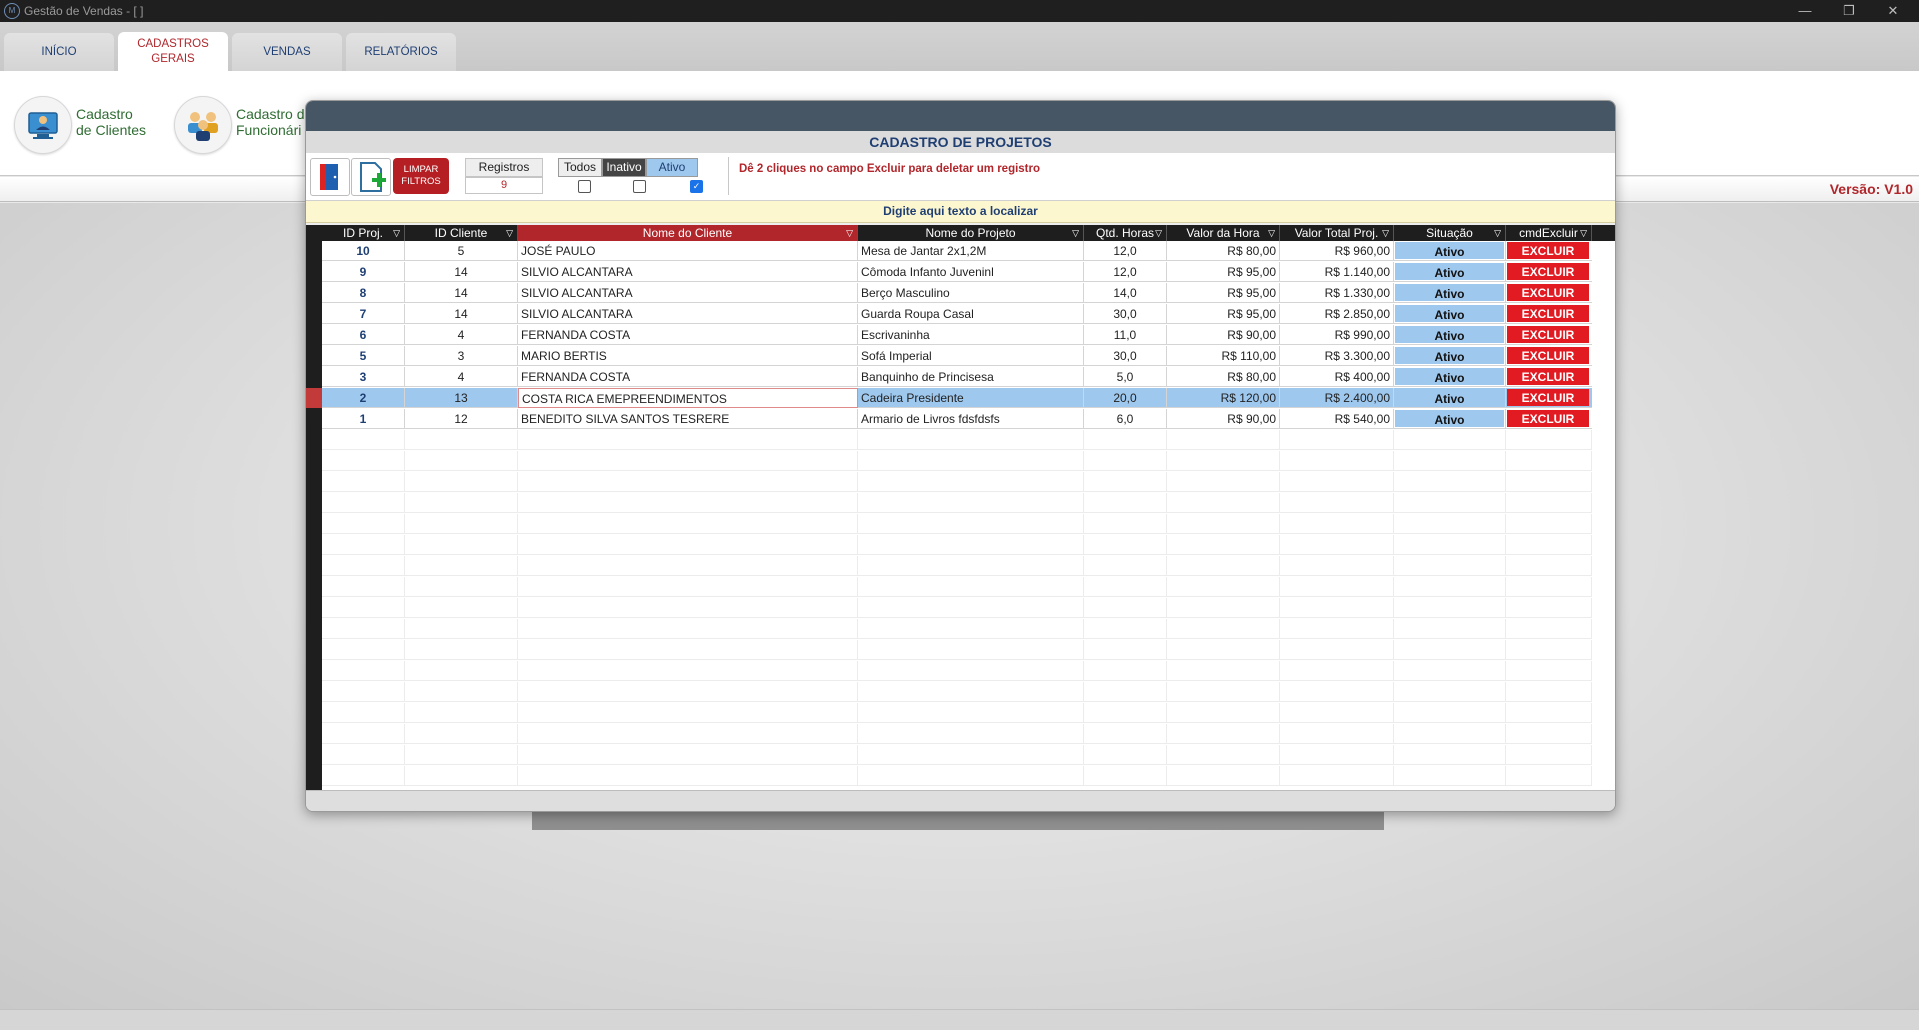  Describe the element at coordinates (688, 356) in the screenshot. I see `cell-client: MARIO BERTIS` at that location.